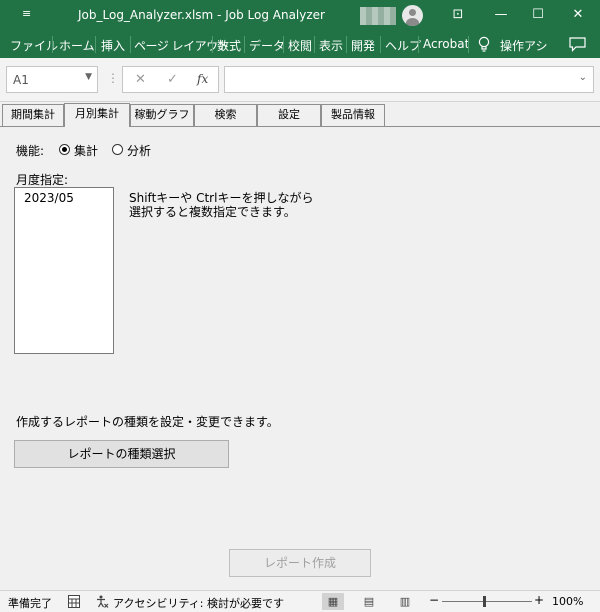 The height and width of the screenshot is (612, 600). What do you see at coordinates (74, 601) in the screenshot?
I see `macro-recording-icon` at bounding box center [74, 601].